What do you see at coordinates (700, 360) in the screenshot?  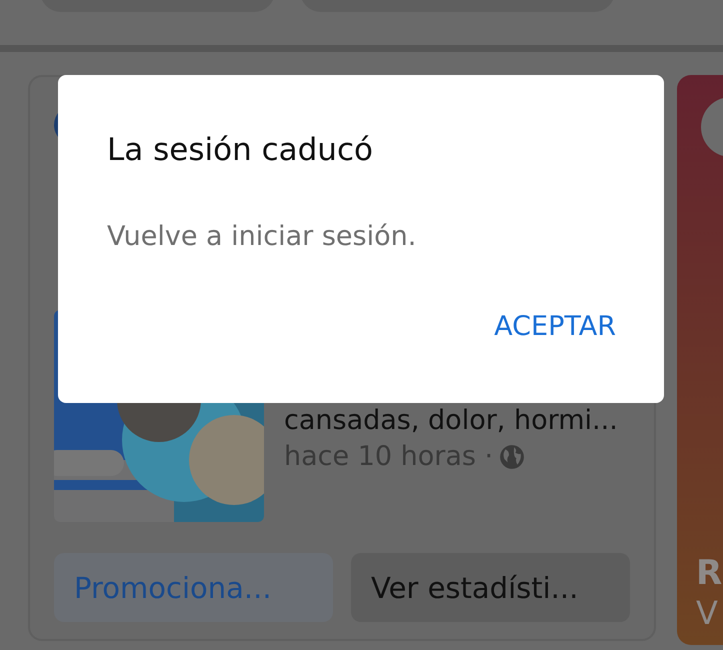 I see `next-card: R V` at bounding box center [700, 360].